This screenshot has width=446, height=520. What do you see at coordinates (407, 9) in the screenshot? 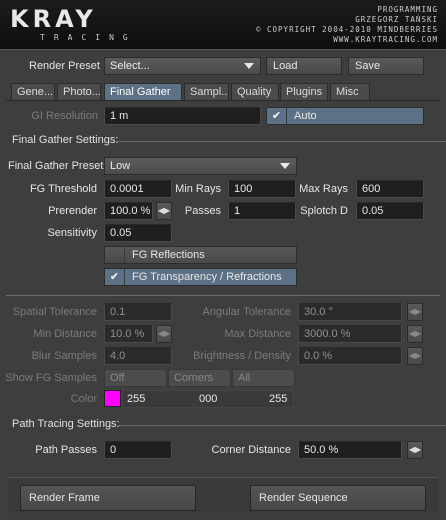
I see `programming-label: PROGRAMMING` at bounding box center [407, 9].